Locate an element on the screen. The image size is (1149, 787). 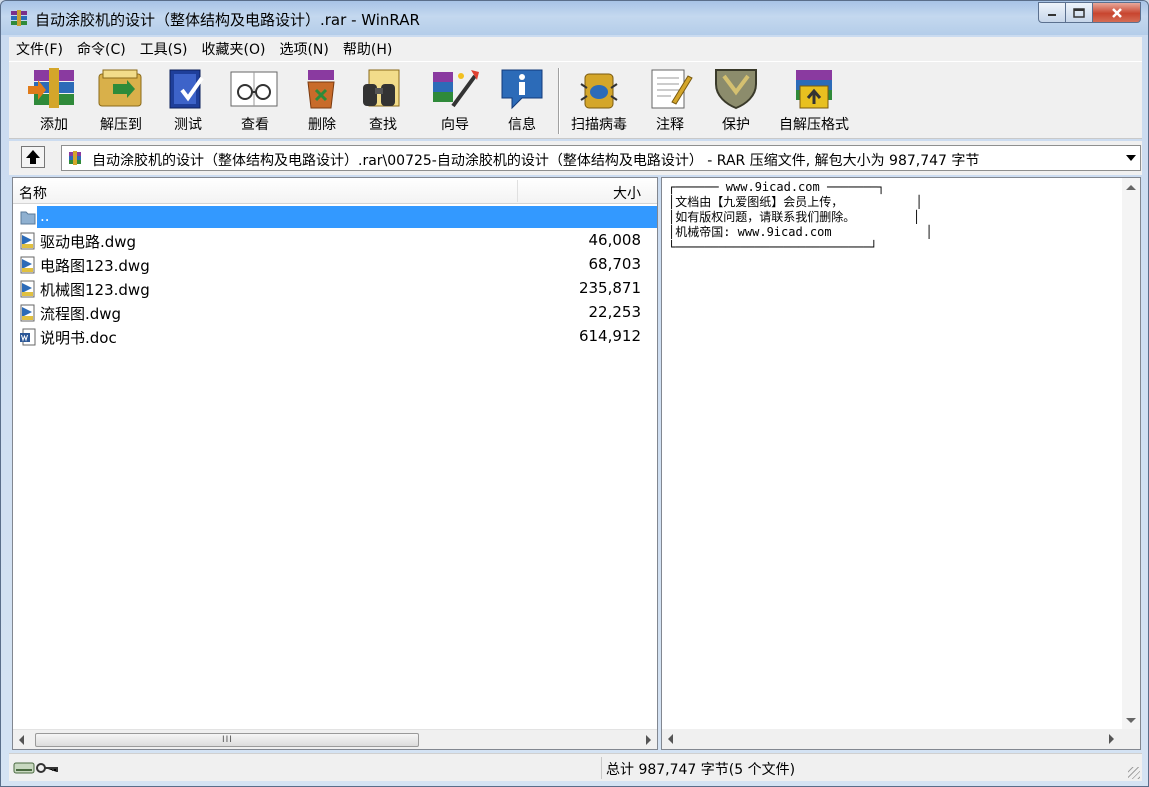
file-name: 说明书.doc is located at coordinates (78, 338).